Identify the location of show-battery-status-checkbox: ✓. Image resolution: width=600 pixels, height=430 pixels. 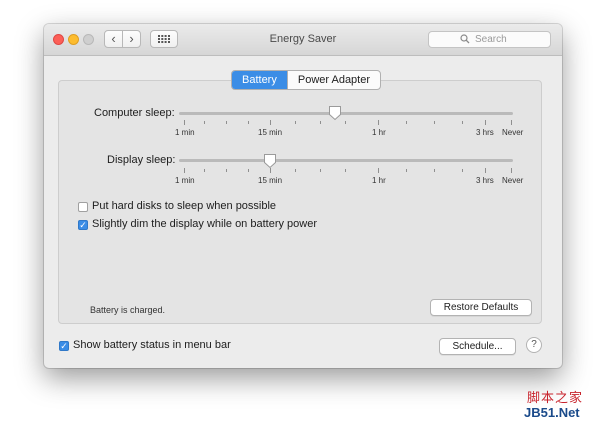
(64, 346).